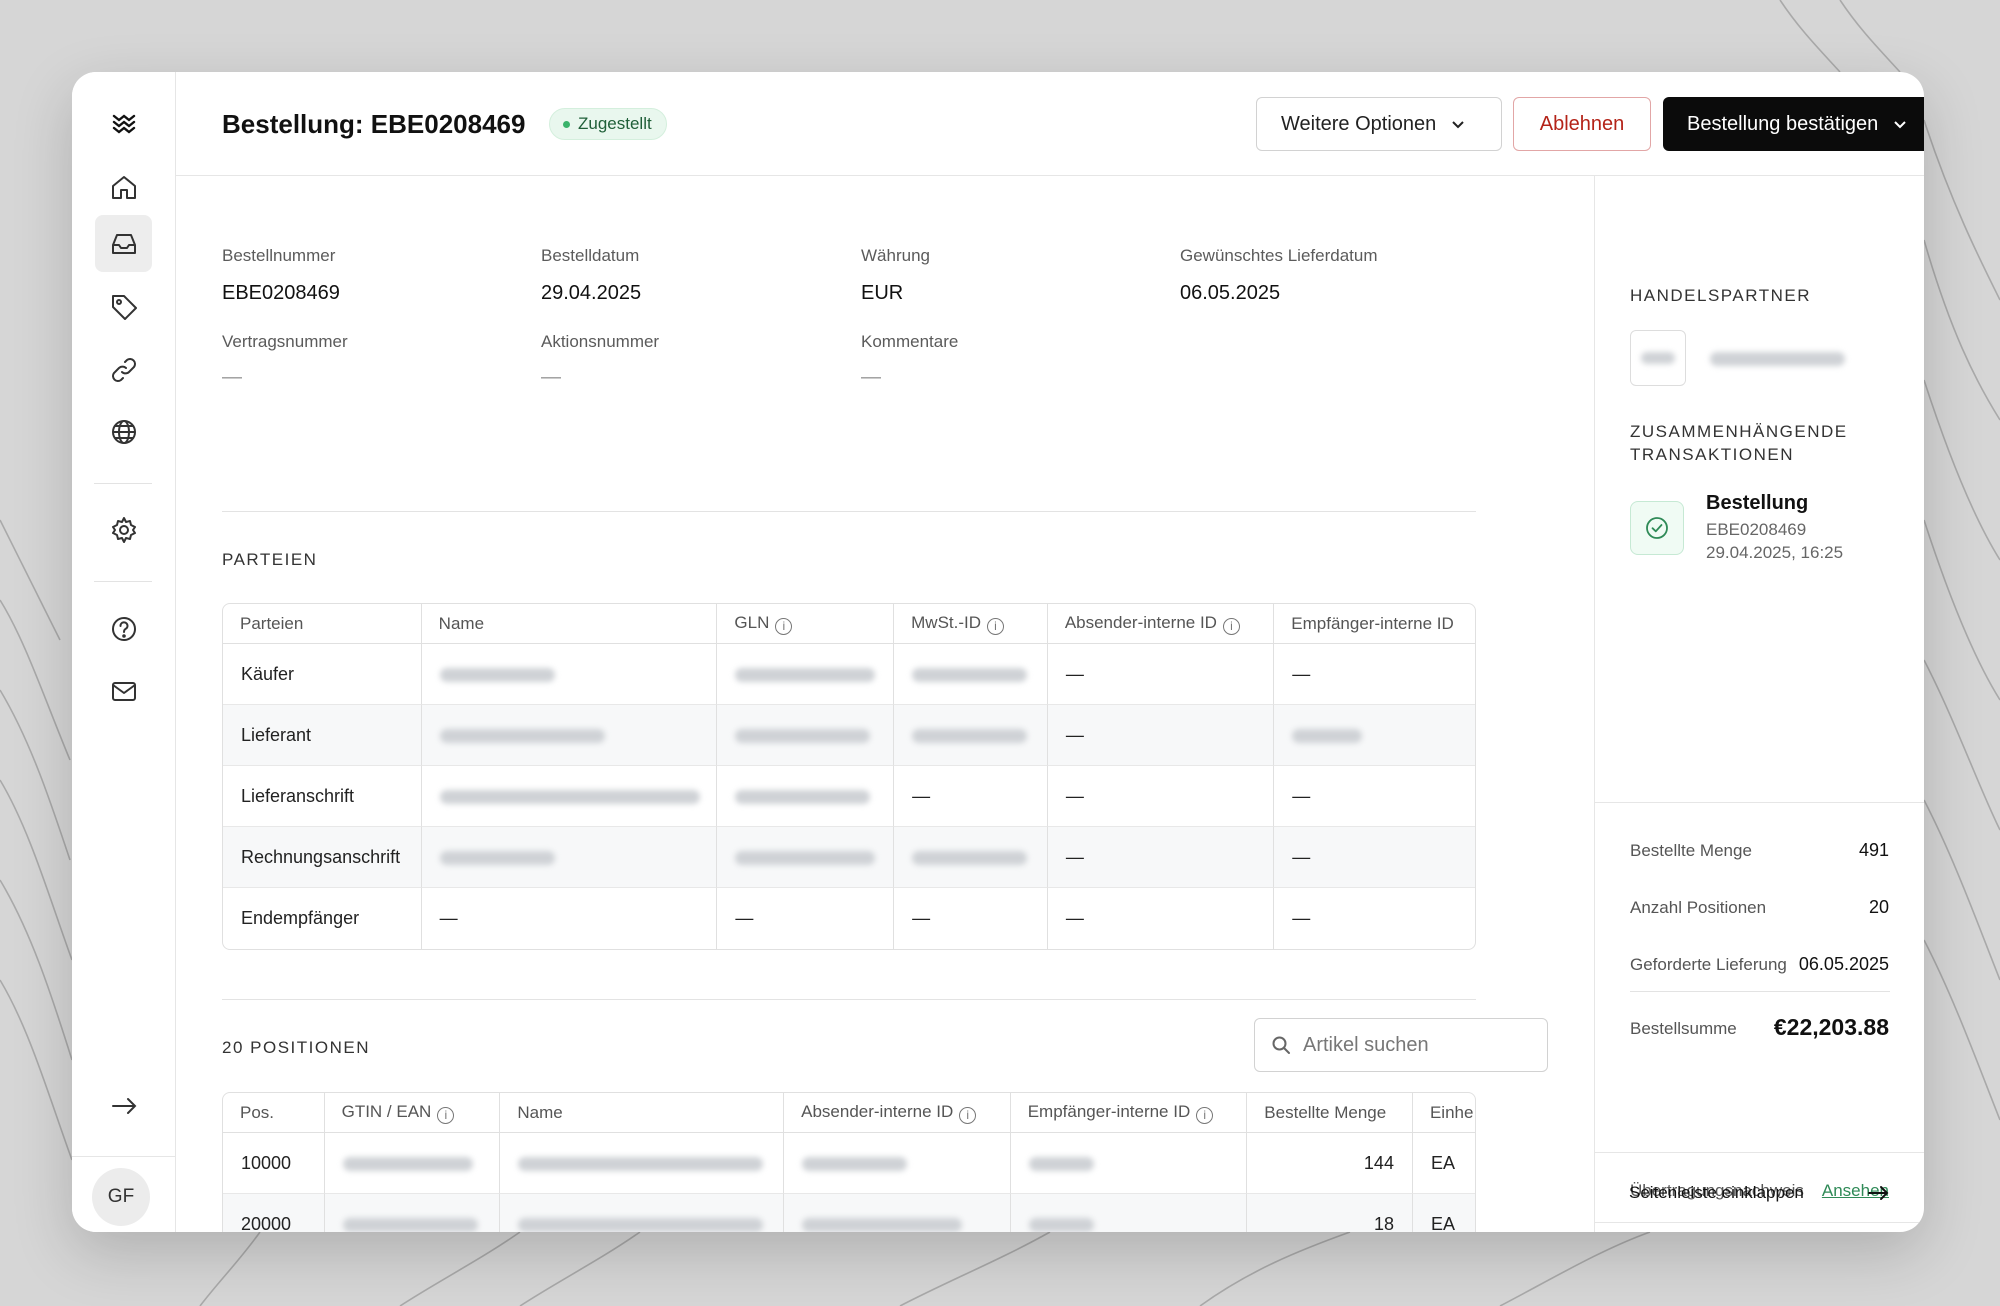 Image resolution: width=2000 pixels, height=1306 pixels. What do you see at coordinates (1873, 850) in the screenshot?
I see `ordered-qty-value: 491` at bounding box center [1873, 850].